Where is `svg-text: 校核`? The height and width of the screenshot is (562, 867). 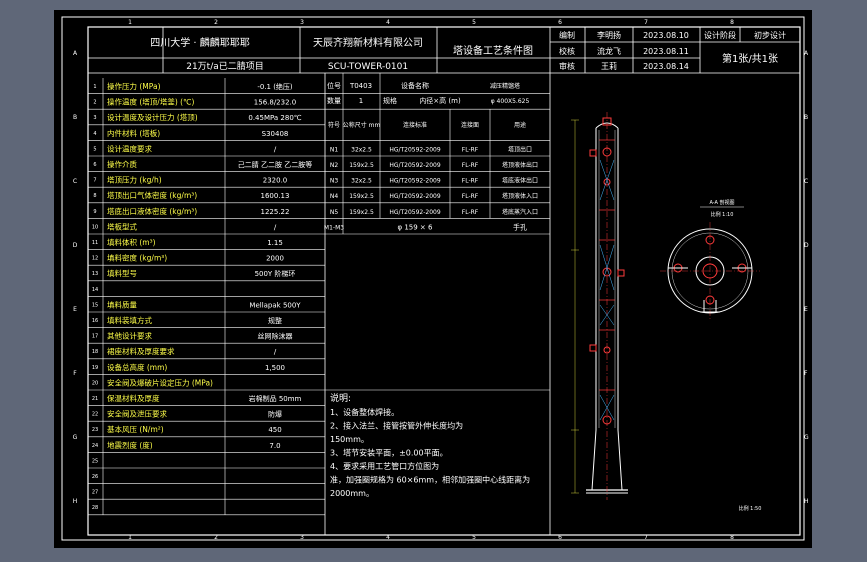
svg-text: 校核 is located at coordinates (567, 51).